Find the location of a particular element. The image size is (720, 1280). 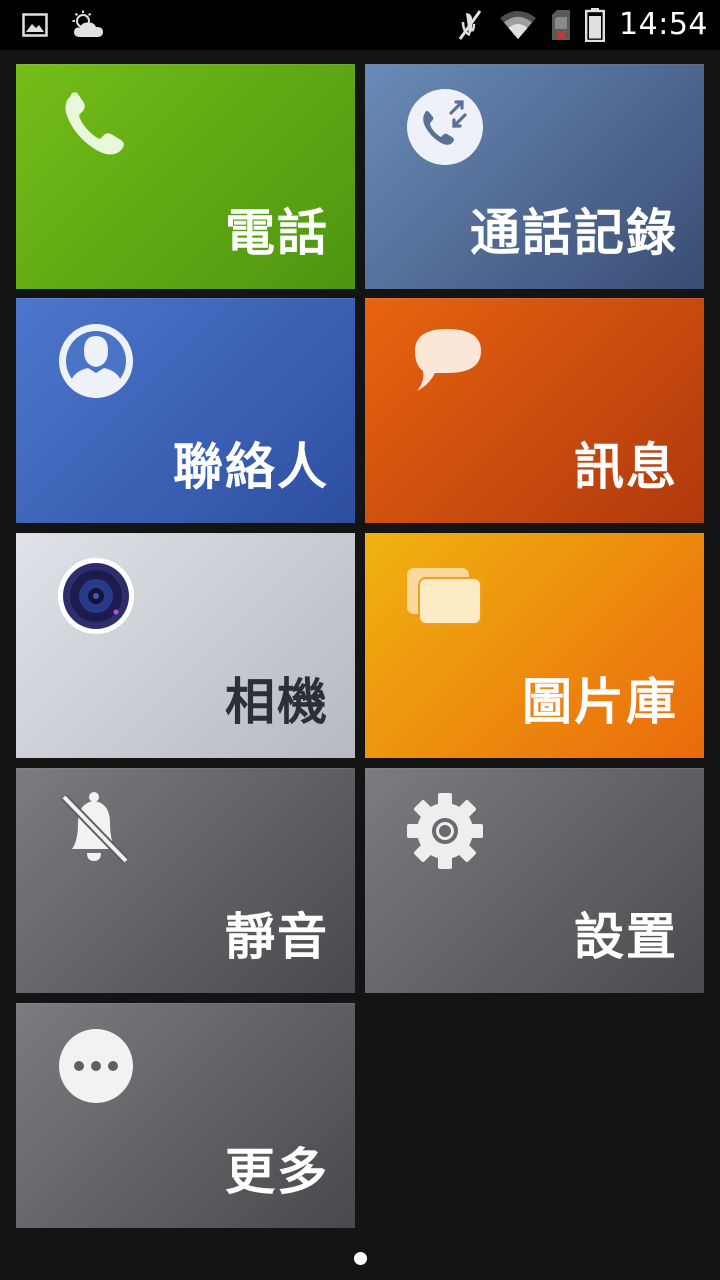

tile-call-log: 通話記錄 is located at coordinates (534, 176).